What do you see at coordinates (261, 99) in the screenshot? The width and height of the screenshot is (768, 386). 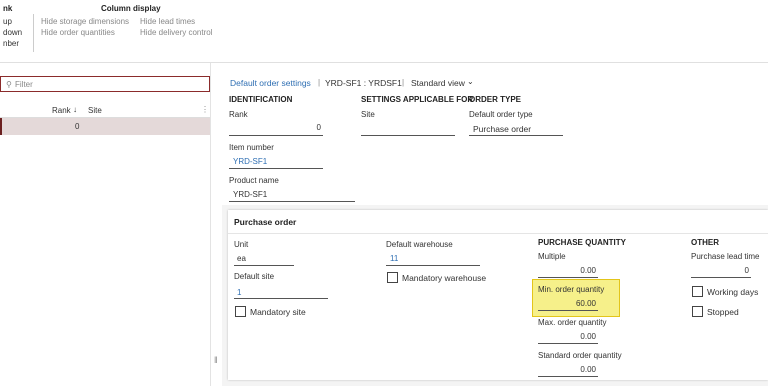 I see `identification-title: IDENTIFICATION` at bounding box center [261, 99].